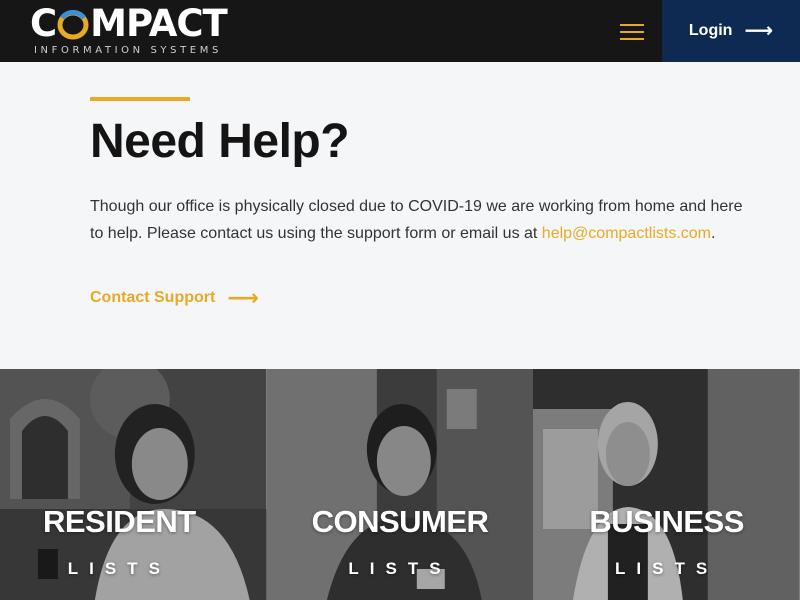 The width and height of the screenshot is (800, 600). What do you see at coordinates (129, 23) in the screenshot?
I see `logo-wordmark: C MPACT` at bounding box center [129, 23].